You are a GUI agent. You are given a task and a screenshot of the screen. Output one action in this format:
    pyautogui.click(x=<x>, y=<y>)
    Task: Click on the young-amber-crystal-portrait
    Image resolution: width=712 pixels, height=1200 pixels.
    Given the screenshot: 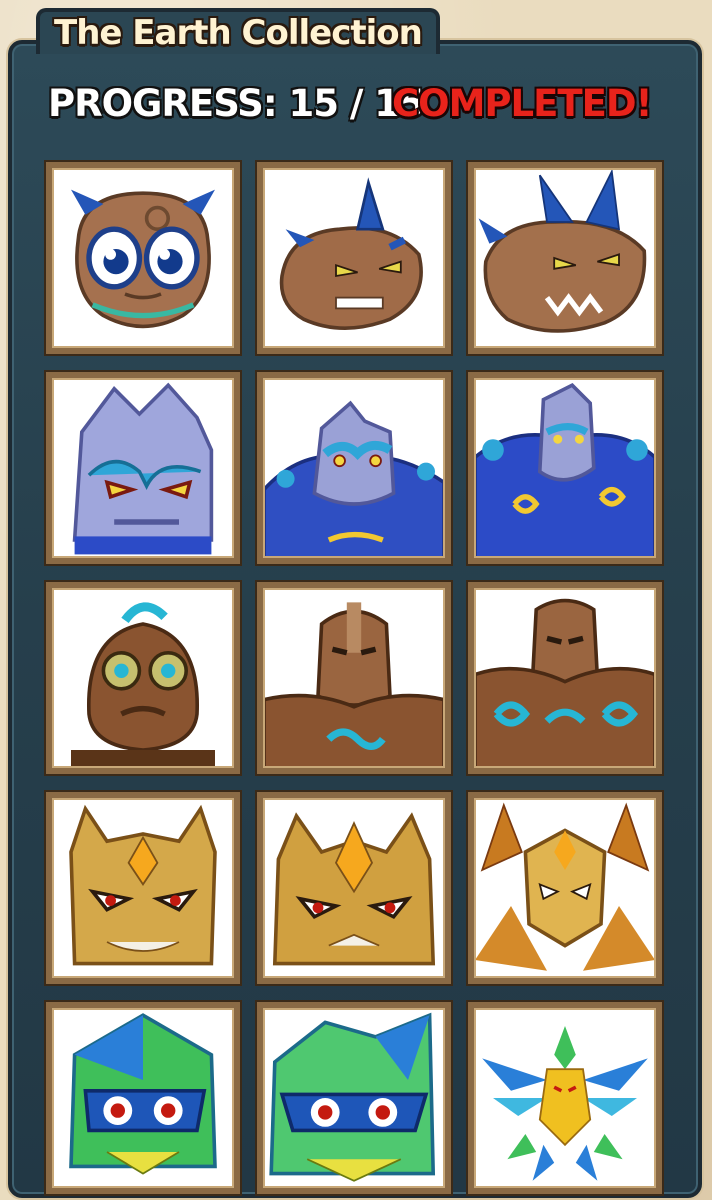 What is the action you would take?
    pyautogui.click(x=354, y=889)
    